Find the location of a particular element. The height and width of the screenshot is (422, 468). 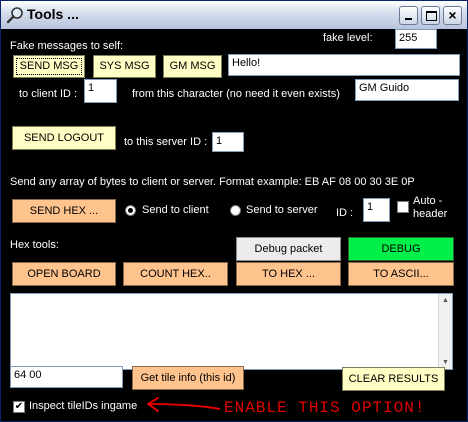

server-id-field: 1 is located at coordinates (228, 142).